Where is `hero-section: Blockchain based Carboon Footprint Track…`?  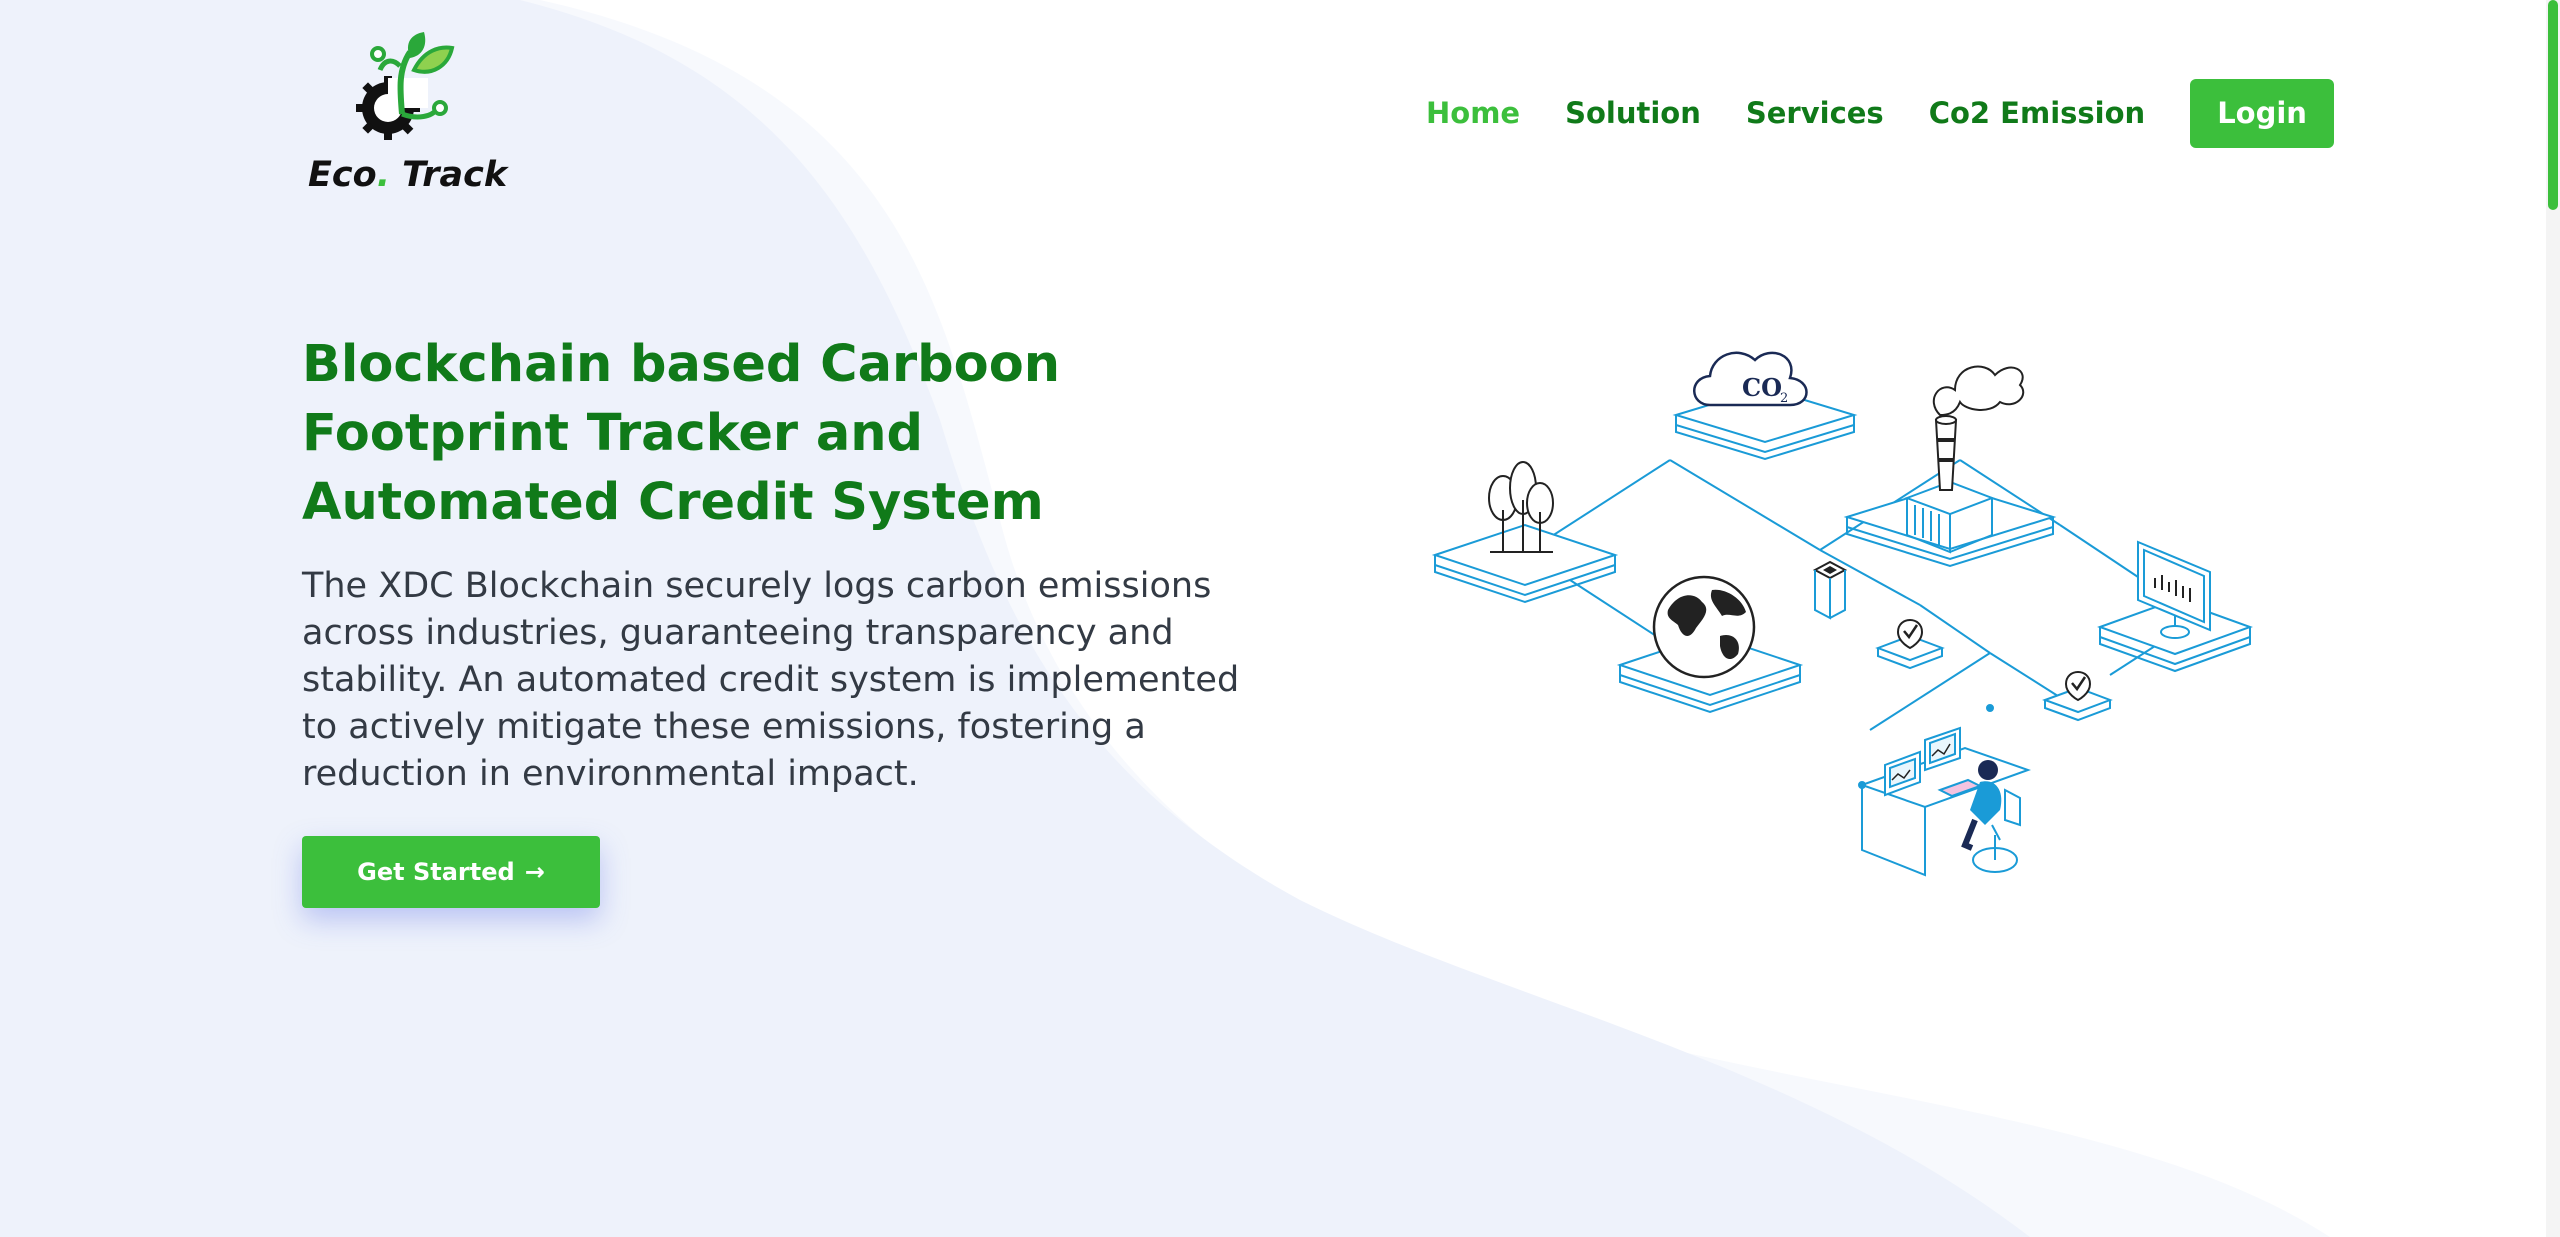
hero-section: Blockchain based Carboon Footprint Track… is located at coordinates (777, 564).